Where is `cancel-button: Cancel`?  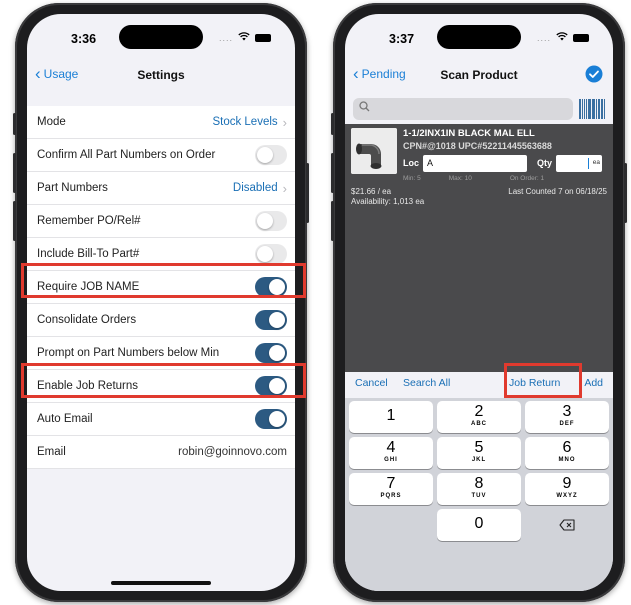
cancel-button: Cancel is located at coordinates (371, 383).